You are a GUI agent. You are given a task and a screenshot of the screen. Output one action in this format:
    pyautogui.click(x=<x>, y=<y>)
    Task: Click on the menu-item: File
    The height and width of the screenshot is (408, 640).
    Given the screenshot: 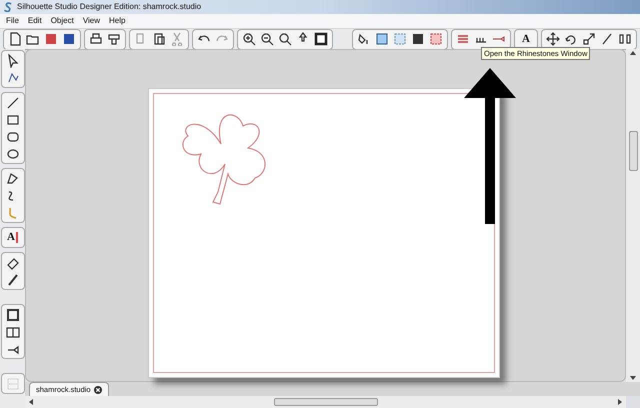 What is the action you would take?
    pyautogui.click(x=12, y=21)
    